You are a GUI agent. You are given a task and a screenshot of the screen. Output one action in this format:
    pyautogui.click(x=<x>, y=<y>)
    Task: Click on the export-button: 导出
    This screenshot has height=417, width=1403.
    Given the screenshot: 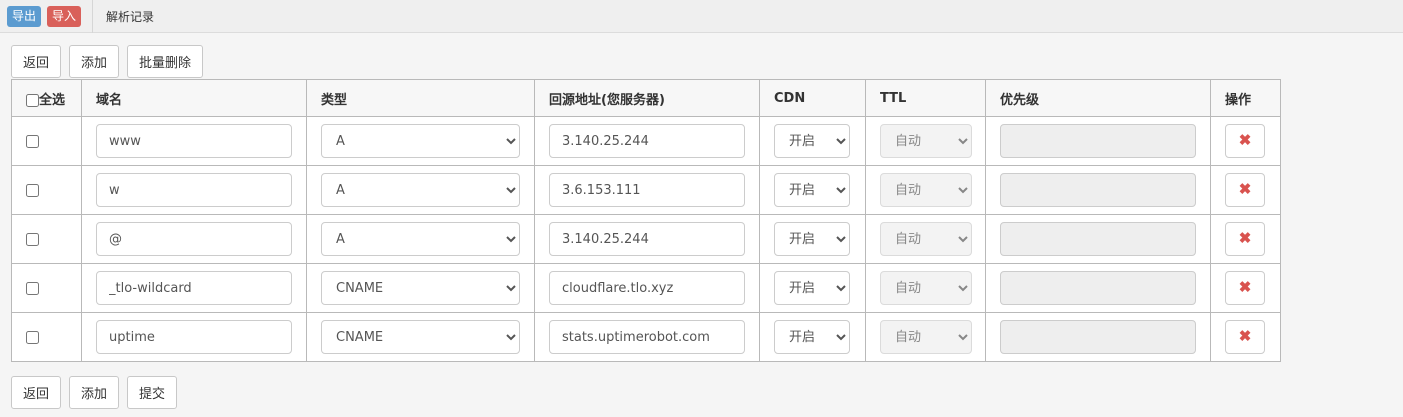 What is the action you would take?
    pyautogui.click(x=24, y=16)
    